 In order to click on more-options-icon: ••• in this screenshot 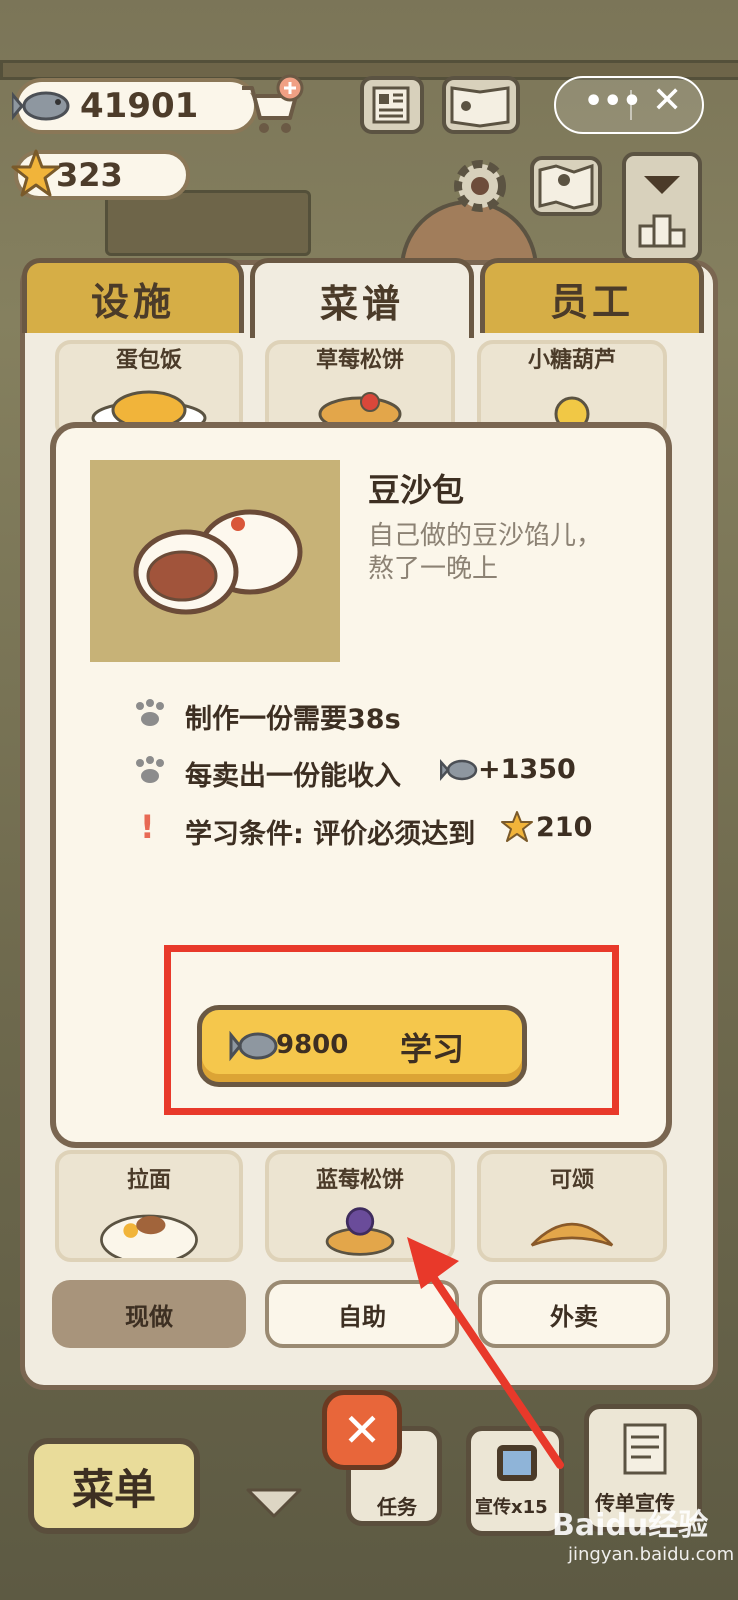, I will do `click(613, 101)`.